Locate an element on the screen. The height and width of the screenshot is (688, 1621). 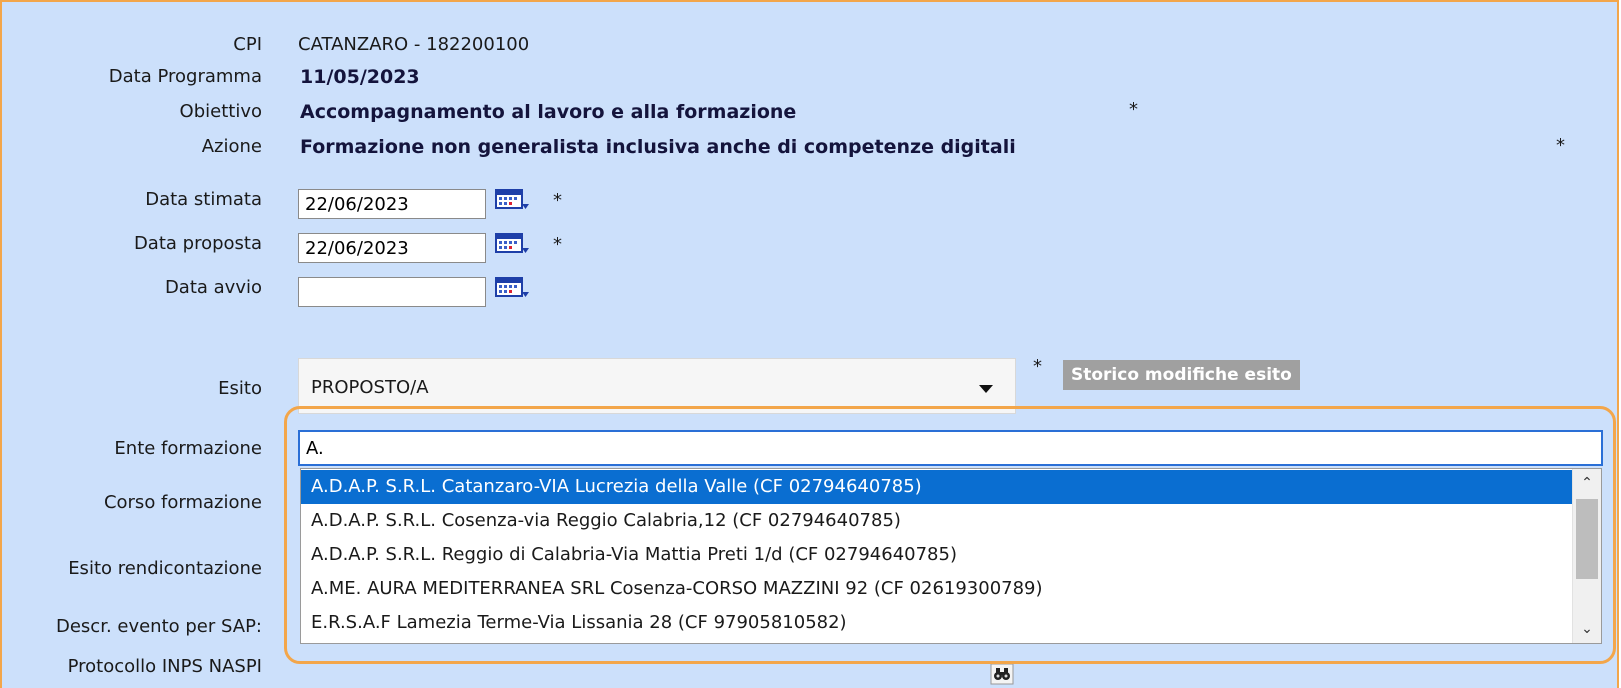
descr-evento-label: Descr. evento per SAP: is located at coordinates (158, 626).